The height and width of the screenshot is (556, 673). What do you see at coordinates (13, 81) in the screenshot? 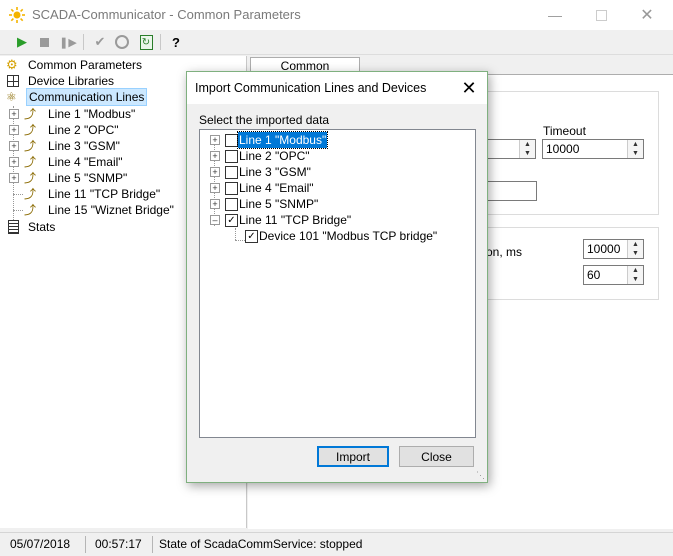
I see `library-icon` at bounding box center [13, 81].